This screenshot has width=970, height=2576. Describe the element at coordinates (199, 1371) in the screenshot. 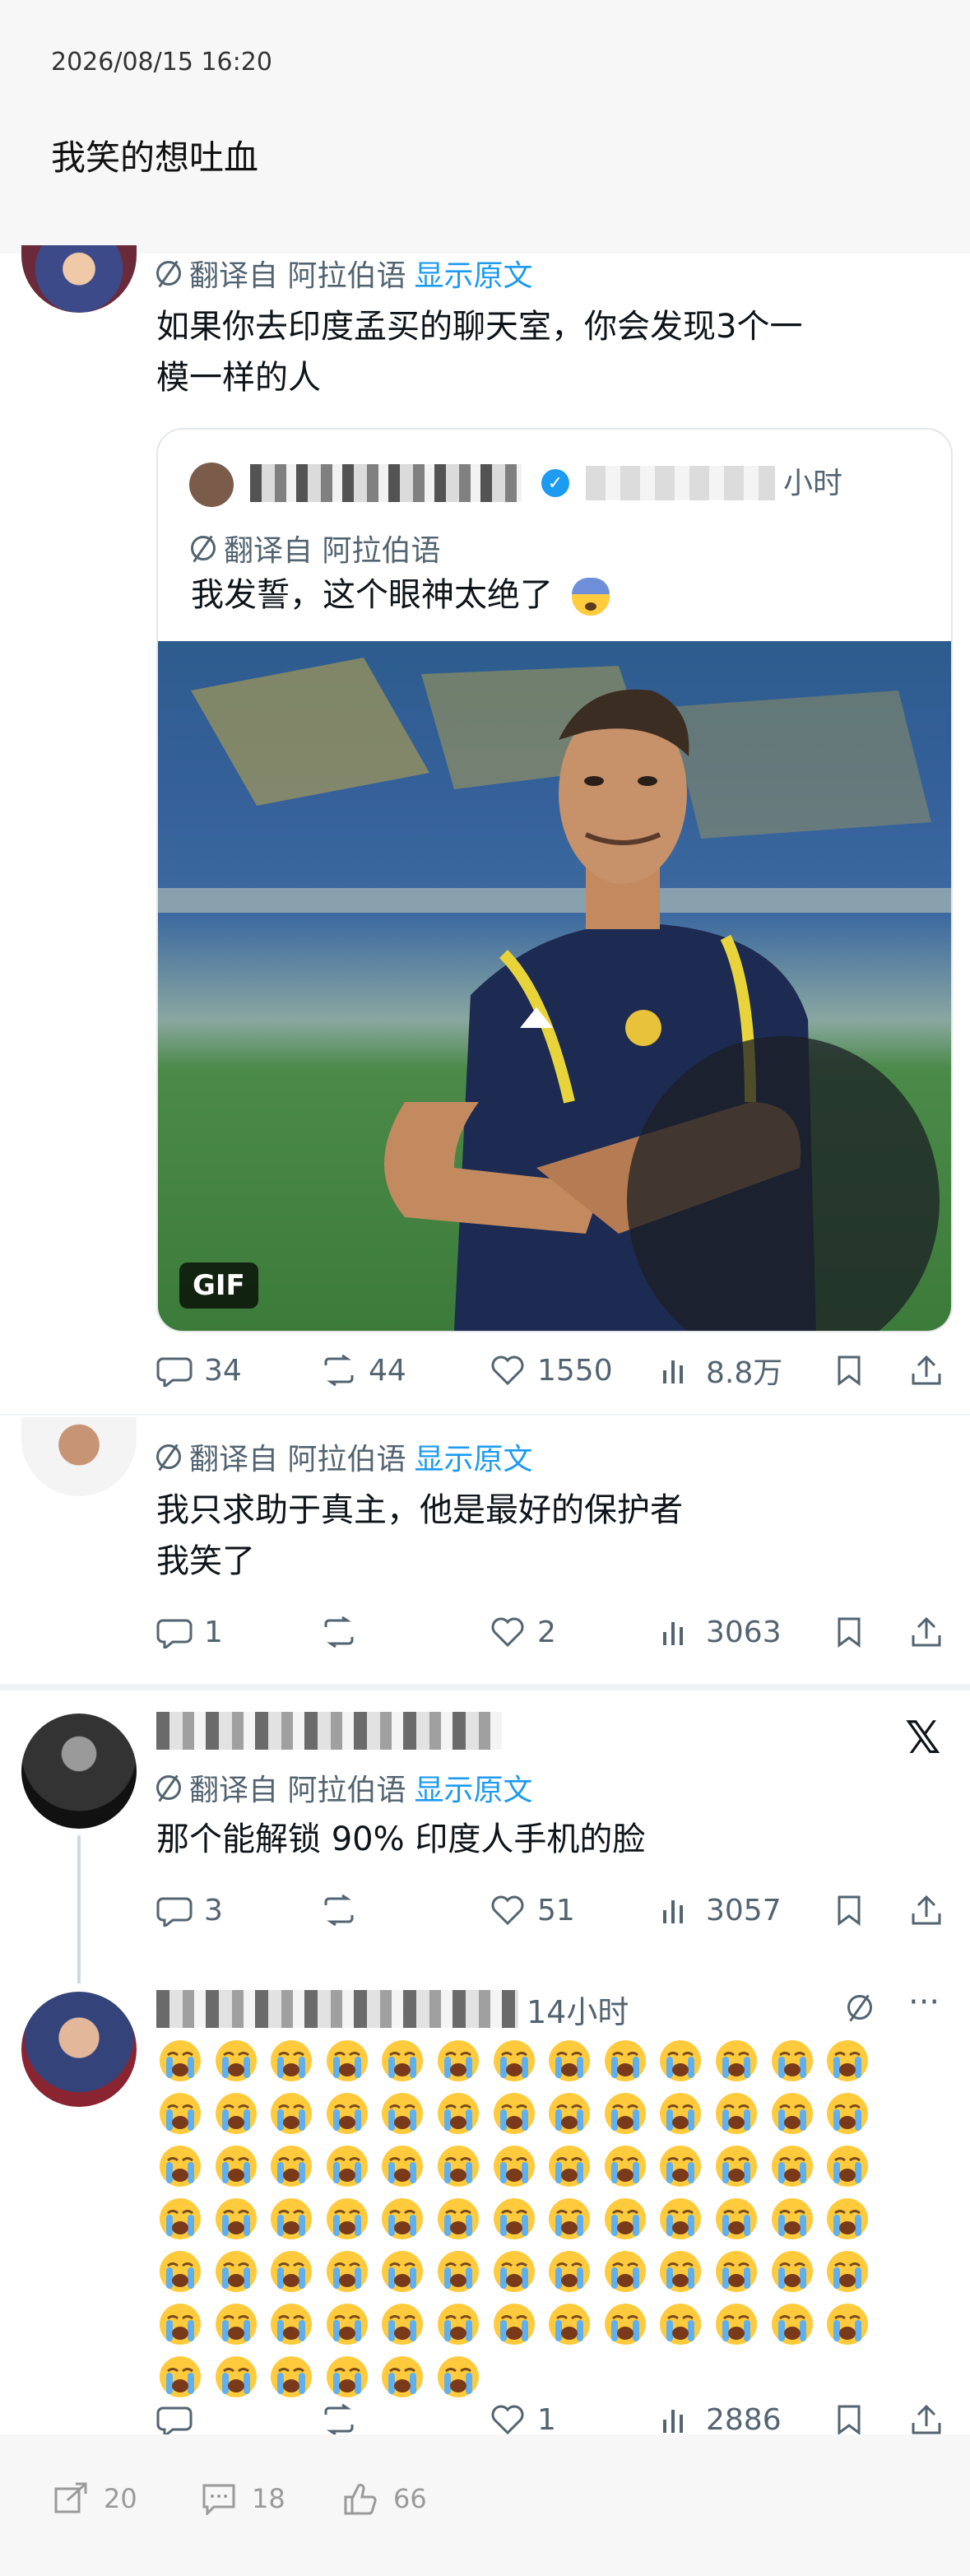

I see `reply-button: 34` at that location.